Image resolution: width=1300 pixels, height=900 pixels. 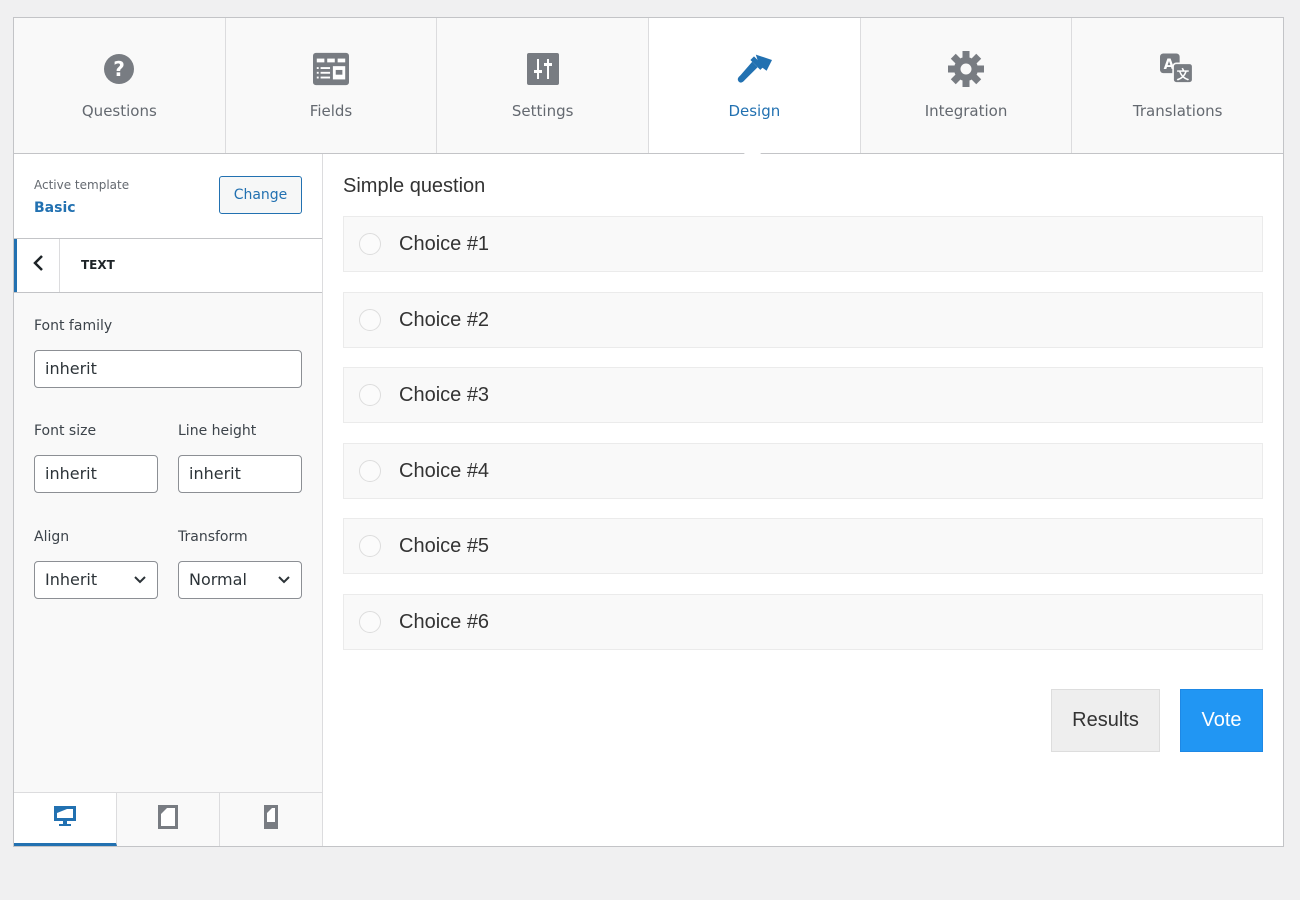 I want to click on change-template-button: Change, so click(x=260, y=195).